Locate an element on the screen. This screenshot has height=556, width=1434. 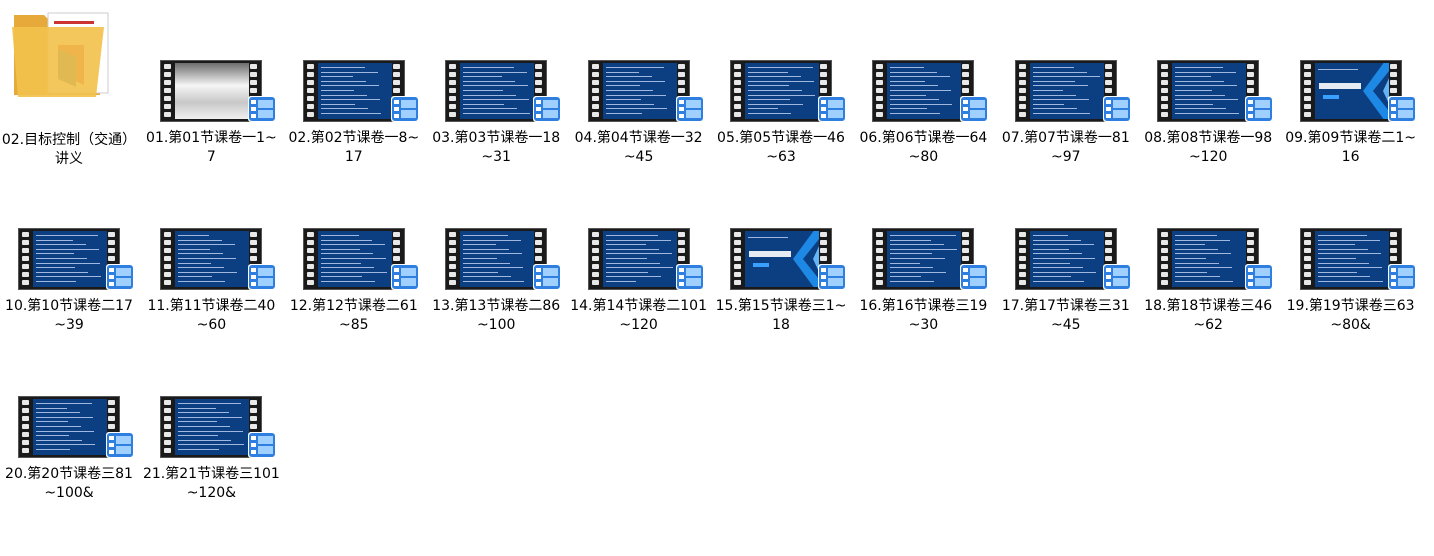
file-name-label: 19.第19节课卷三63~80& is located at coordinates (1350, 315).